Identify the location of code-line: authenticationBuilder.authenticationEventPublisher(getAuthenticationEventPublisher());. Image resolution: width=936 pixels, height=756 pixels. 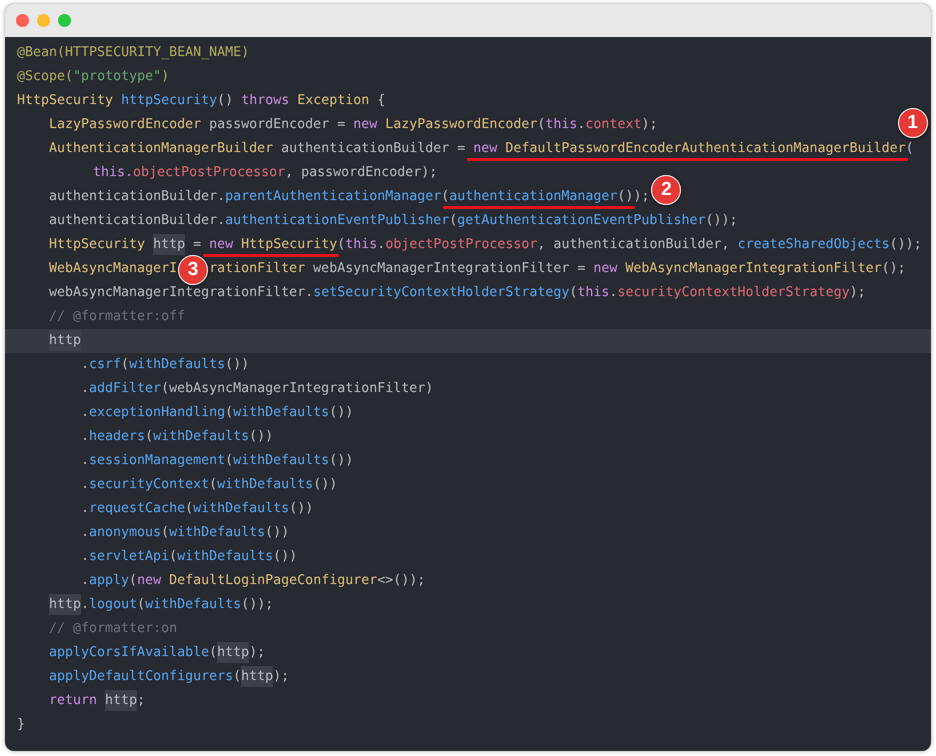
(393, 221).